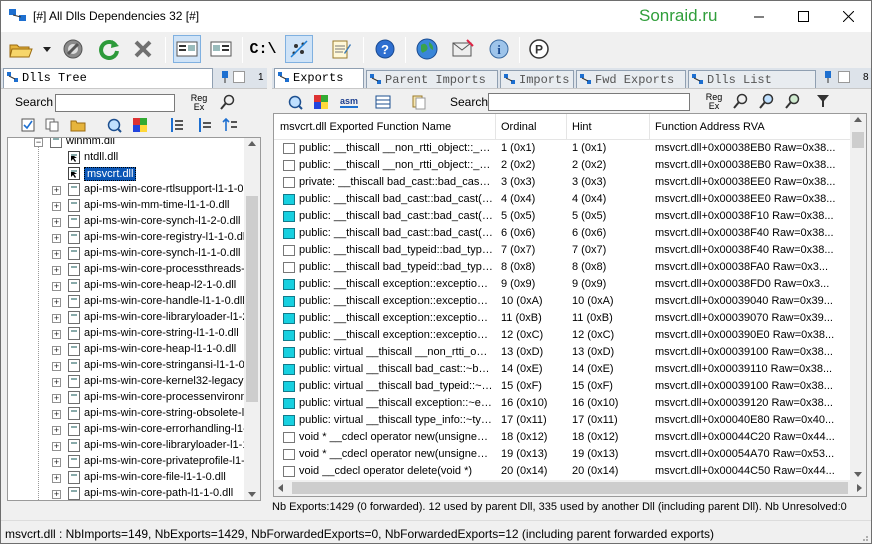 The image size is (872, 544). Describe the element at coordinates (252, 299) in the screenshot. I see `tree-scroll-thumb` at that location.